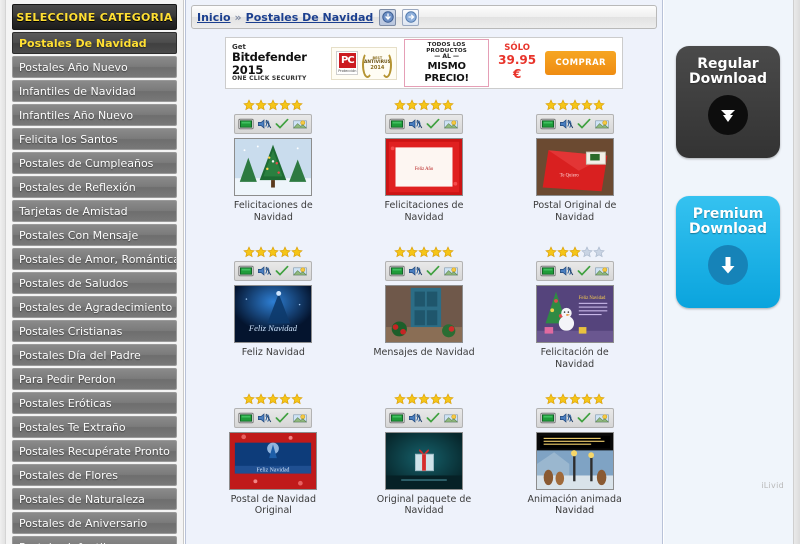 The width and height of the screenshot is (800, 544). What do you see at coordinates (94, 235) in the screenshot?
I see `sidebar-item-8: Postales Con Mensaje` at bounding box center [94, 235].